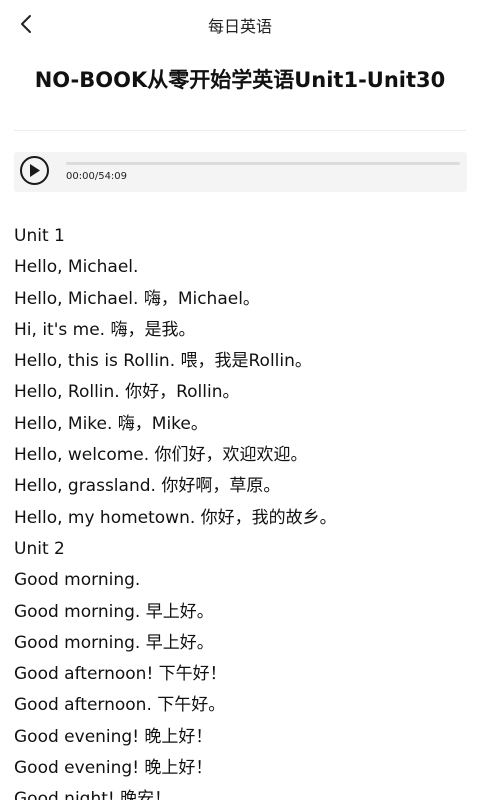 The height and width of the screenshot is (800, 480). What do you see at coordinates (240, 130) in the screenshot?
I see `title-divider` at bounding box center [240, 130].